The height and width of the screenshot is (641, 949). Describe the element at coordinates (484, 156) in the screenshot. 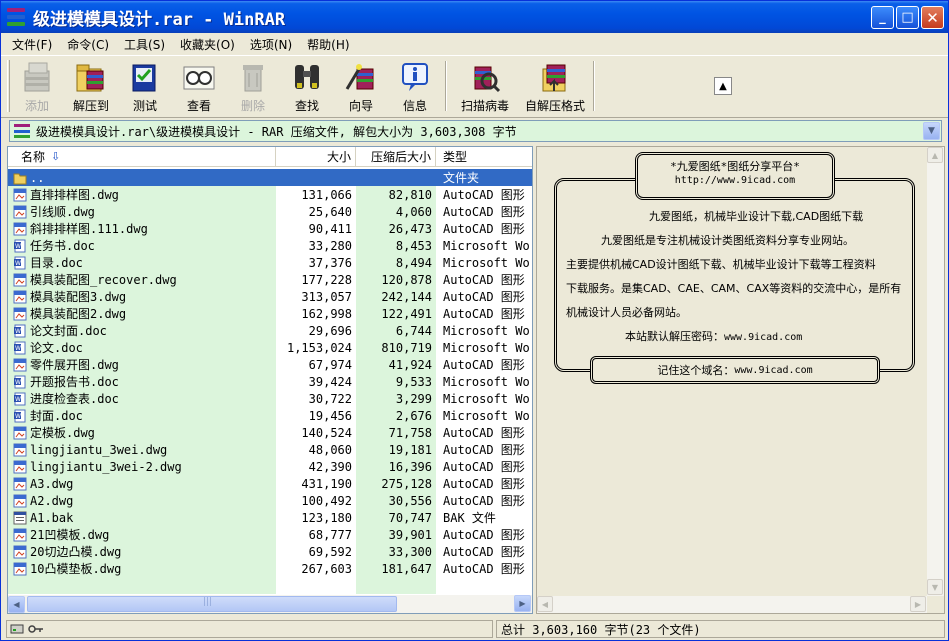

I see `column-header-type: 类型` at that location.